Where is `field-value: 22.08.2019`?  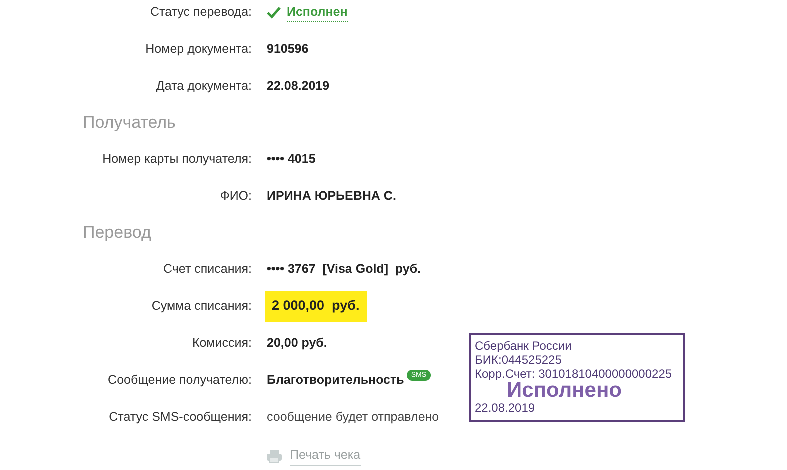
field-value: 22.08.2019 is located at coordinates (298, 87).